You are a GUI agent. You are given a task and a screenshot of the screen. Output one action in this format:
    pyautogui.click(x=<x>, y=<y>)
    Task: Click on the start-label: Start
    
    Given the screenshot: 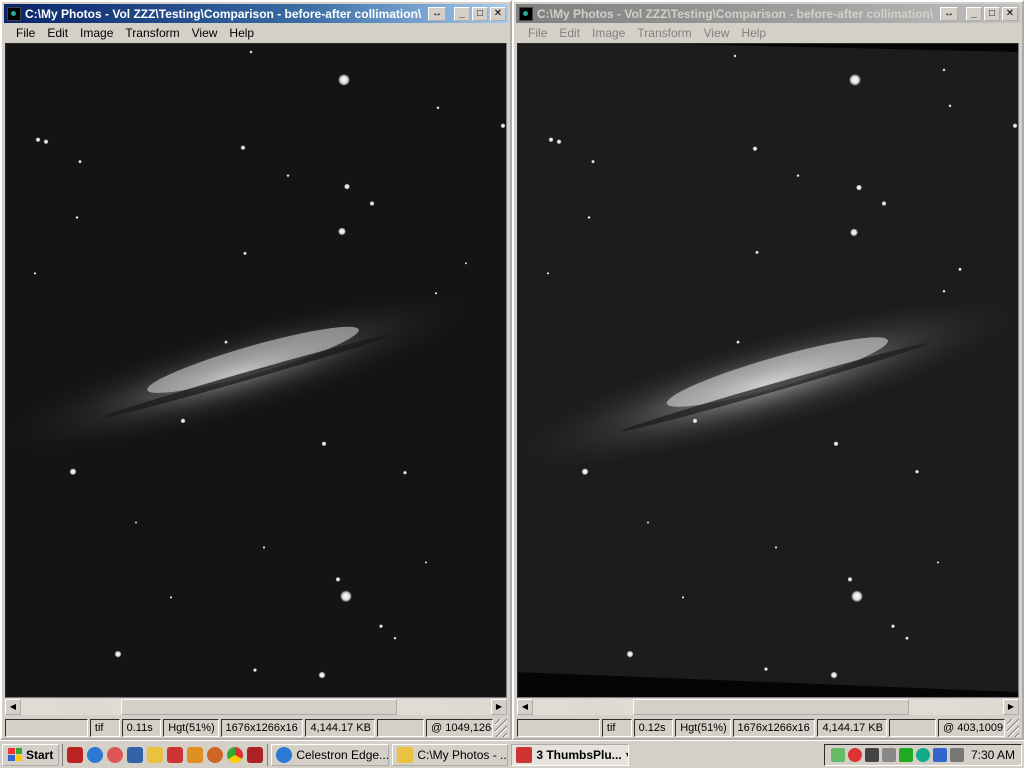 What is the action you would take?
    pyautogui.click(x=40, y=754)
    